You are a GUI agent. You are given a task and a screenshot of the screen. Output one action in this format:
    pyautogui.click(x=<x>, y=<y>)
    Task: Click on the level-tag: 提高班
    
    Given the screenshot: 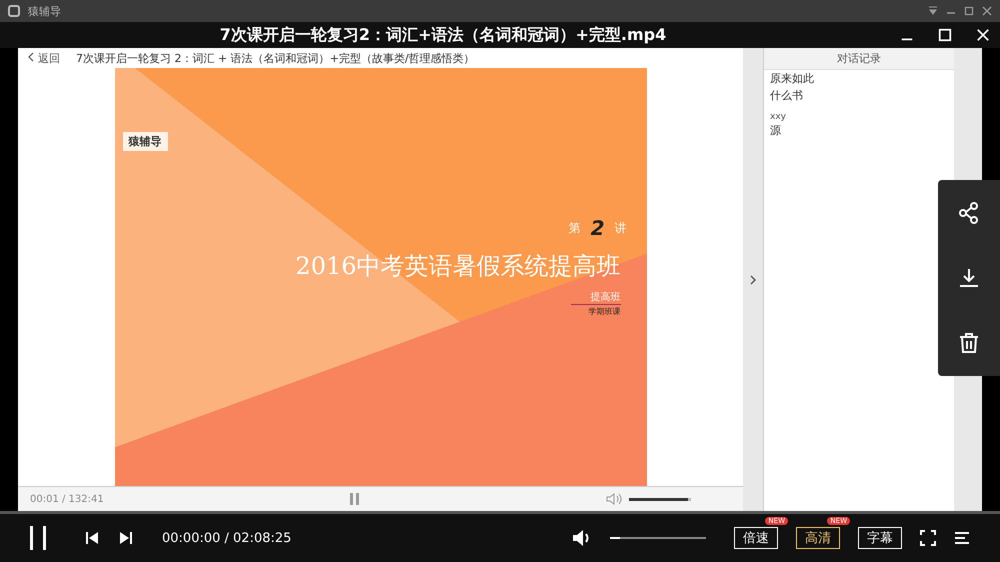 What is the action you would take?
    pyautogui.click(x=595, y=297)
    